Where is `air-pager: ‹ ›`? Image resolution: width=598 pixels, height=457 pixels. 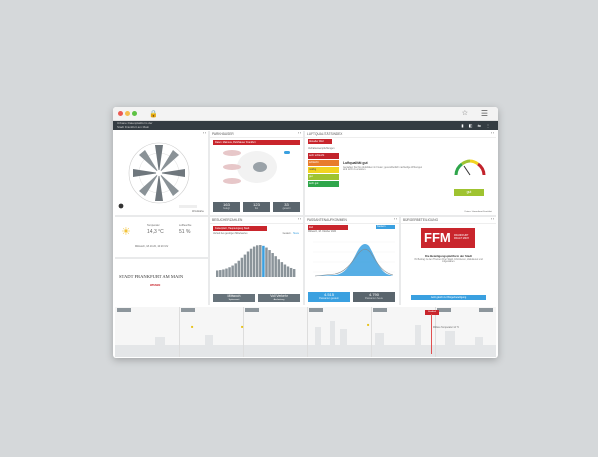
air-pager: ‹ › is located at coordinates (492, 133).